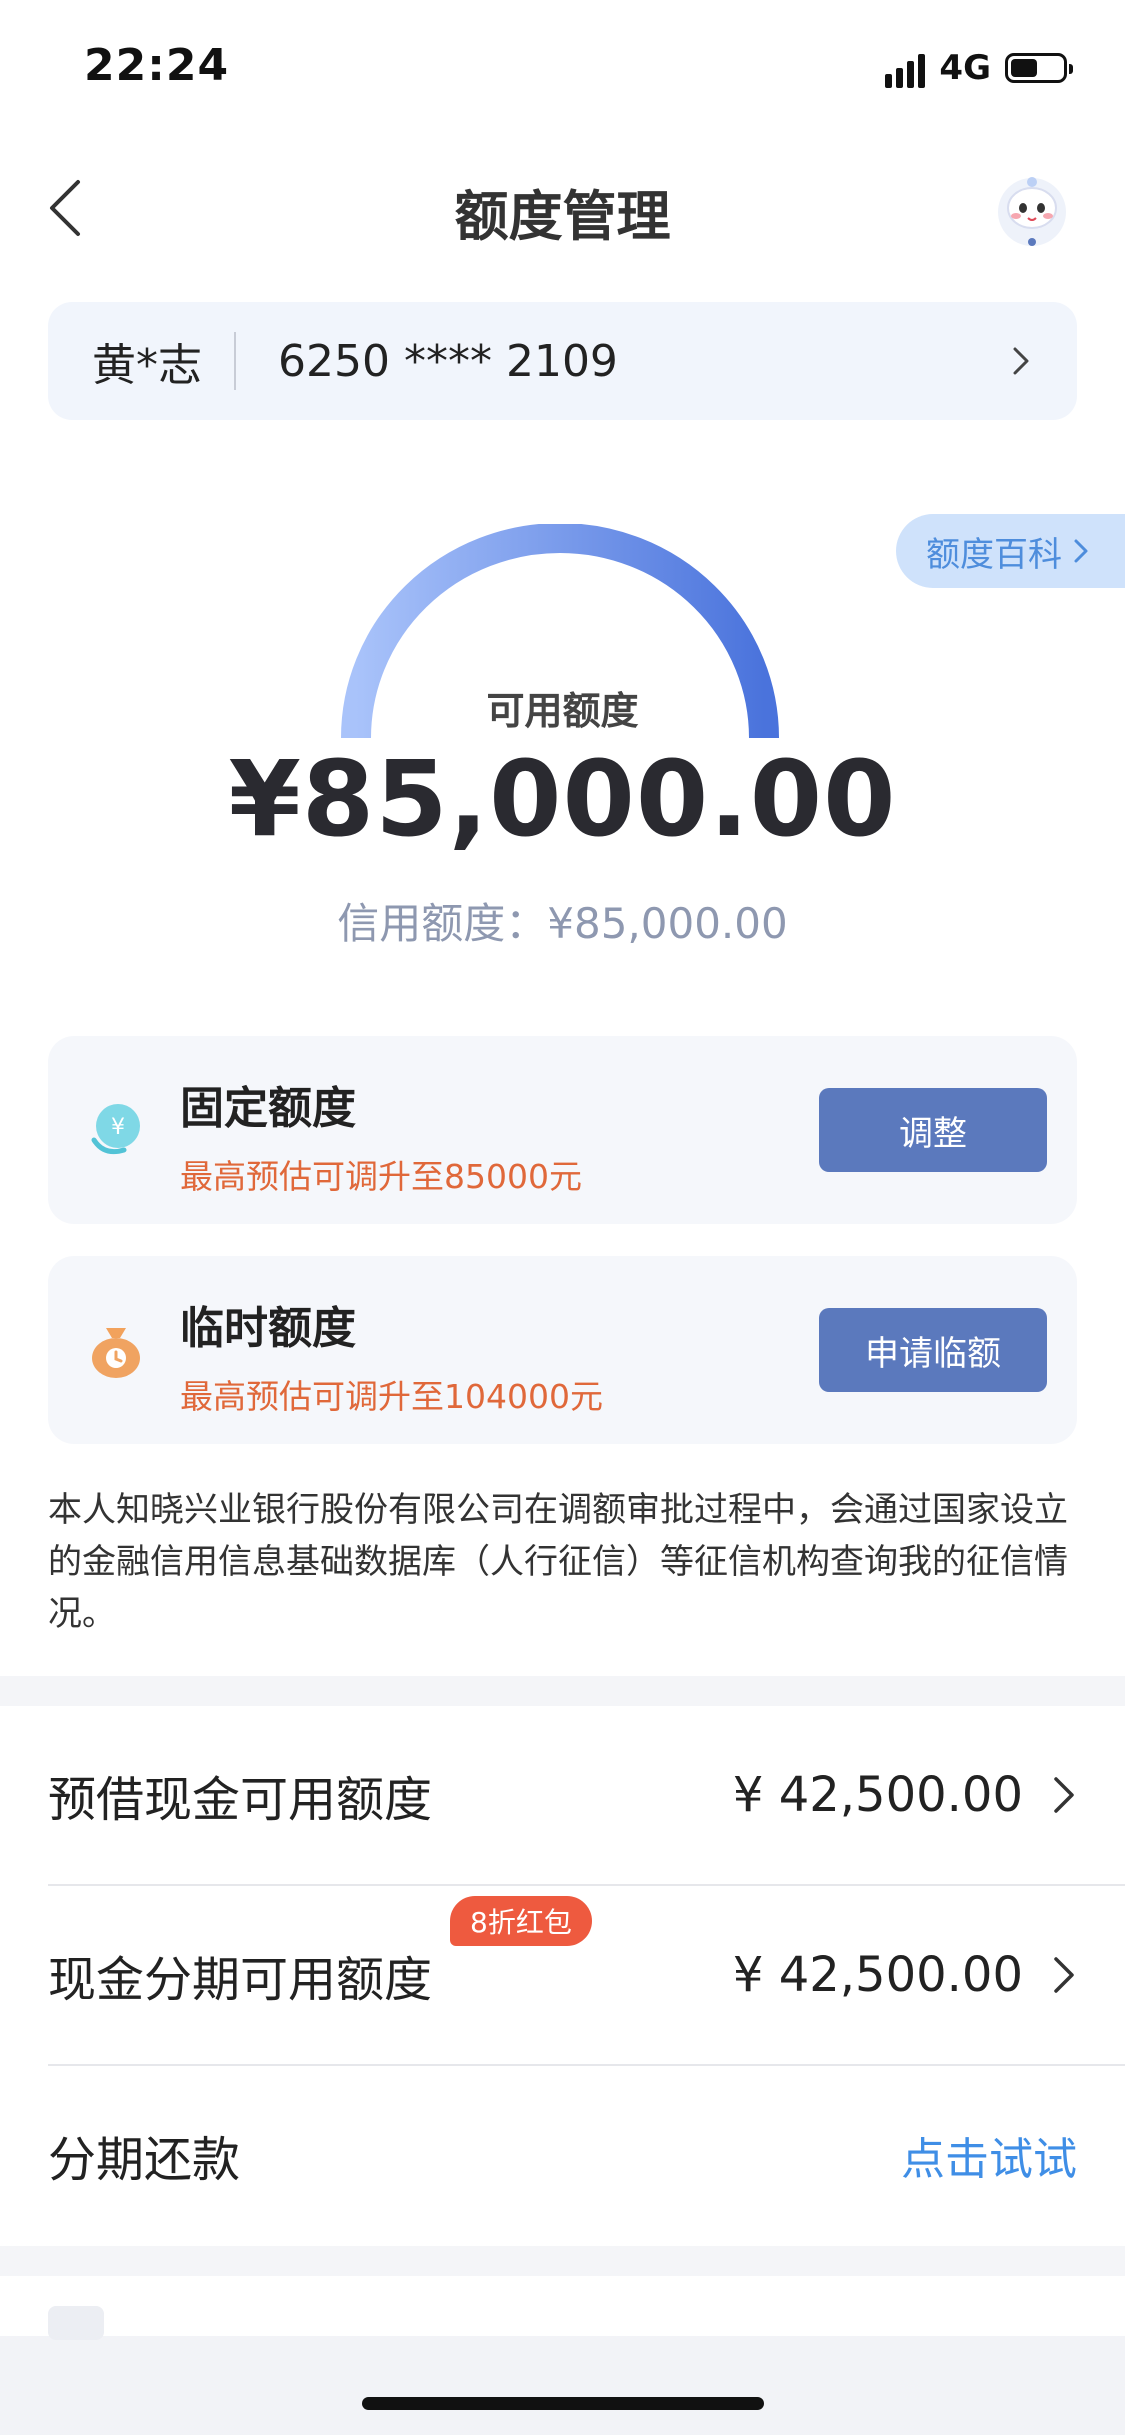 The image size is (1125, 2435). I want to click on installment-repay-label: 分期还款, so click(144, 2160).